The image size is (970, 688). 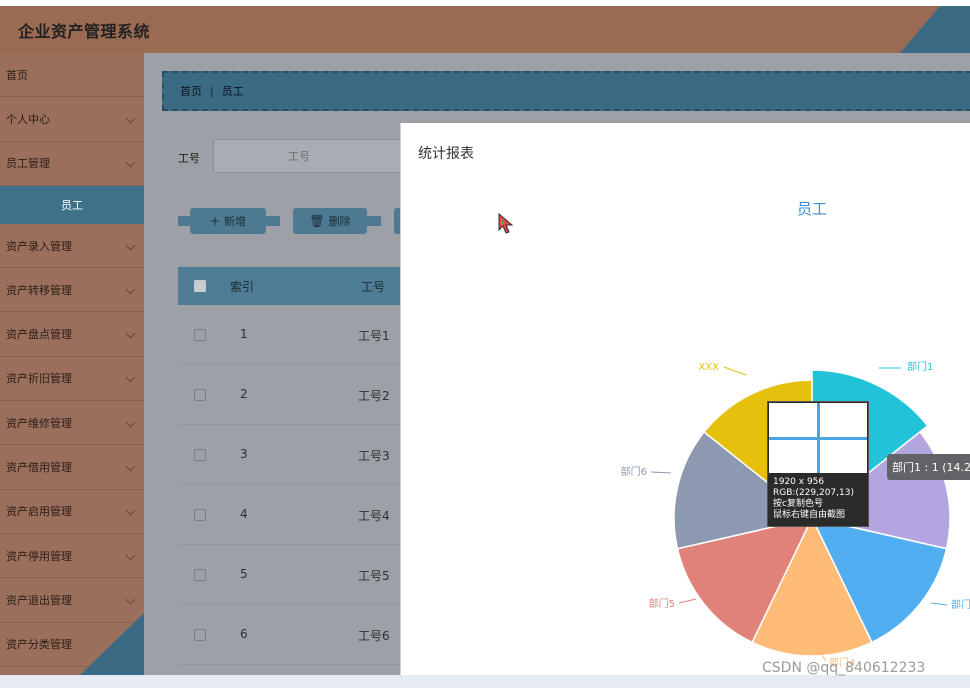 I want to click on pie-label: 部门6, so click(x=634, y=471).